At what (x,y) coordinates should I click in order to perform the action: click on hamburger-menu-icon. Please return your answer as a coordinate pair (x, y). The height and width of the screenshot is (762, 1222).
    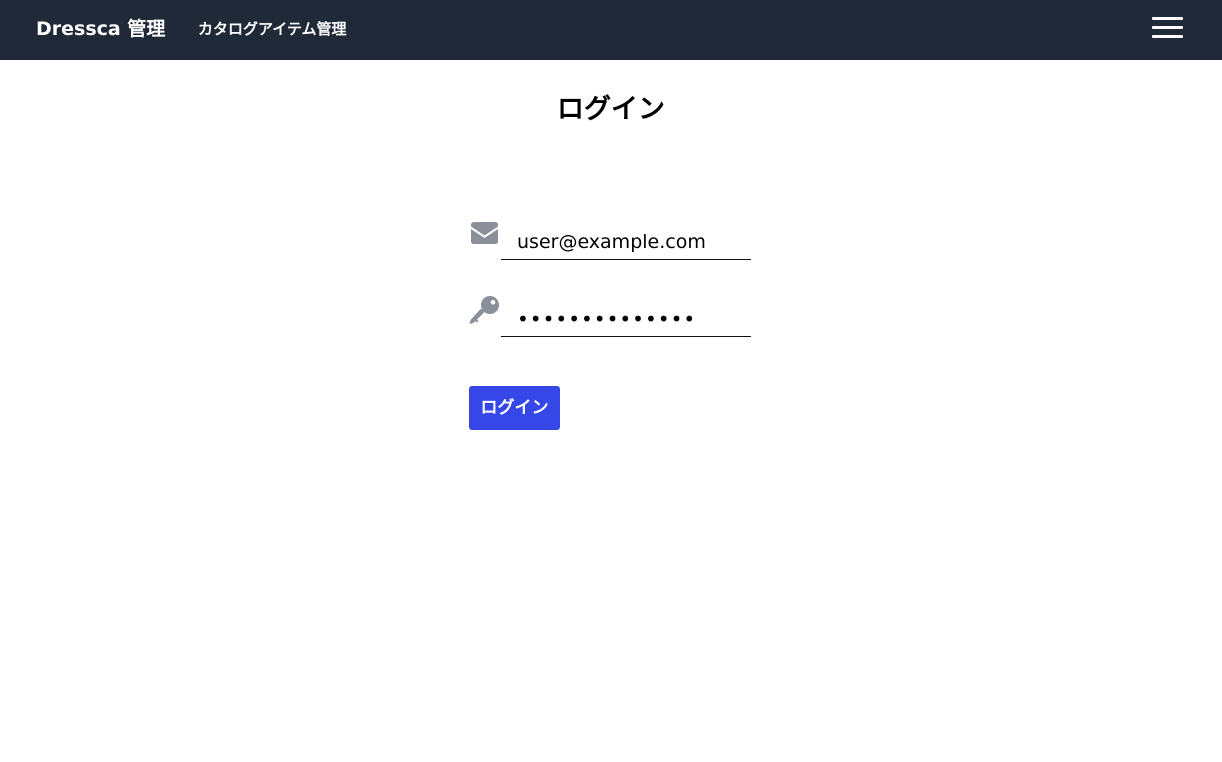
    Looking at the image, I should click on (1167, 28).